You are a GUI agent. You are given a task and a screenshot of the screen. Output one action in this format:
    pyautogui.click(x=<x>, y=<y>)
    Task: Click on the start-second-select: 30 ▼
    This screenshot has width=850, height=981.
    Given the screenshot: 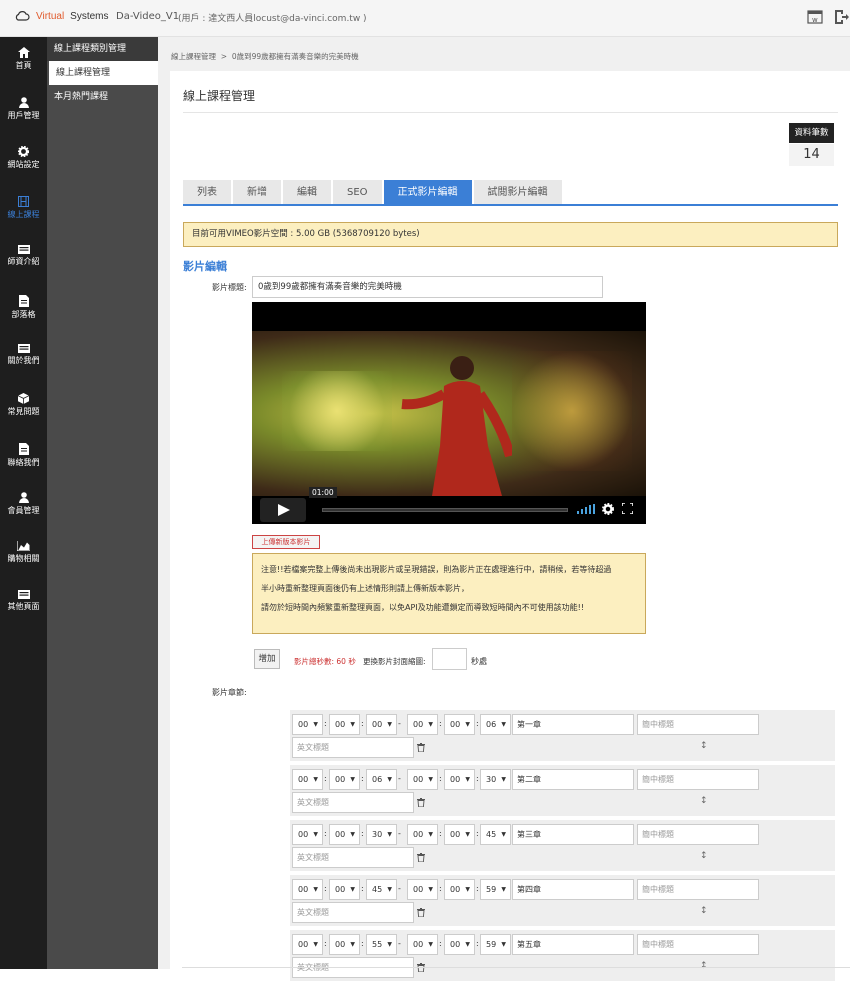 What is the action you would take?
    pyautogui.click(x=381, y=834)
    